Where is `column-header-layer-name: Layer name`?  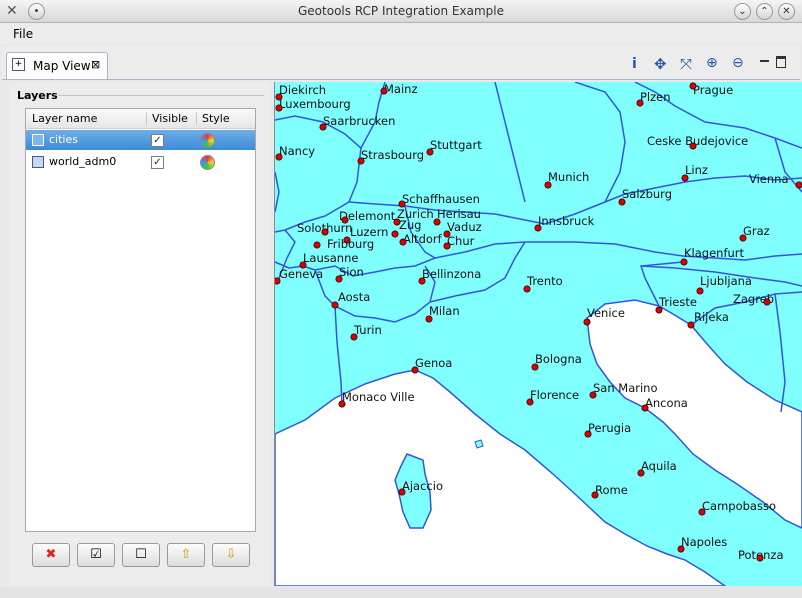
column-header-layer-name: Layer name is located at coordinates (64, 118).